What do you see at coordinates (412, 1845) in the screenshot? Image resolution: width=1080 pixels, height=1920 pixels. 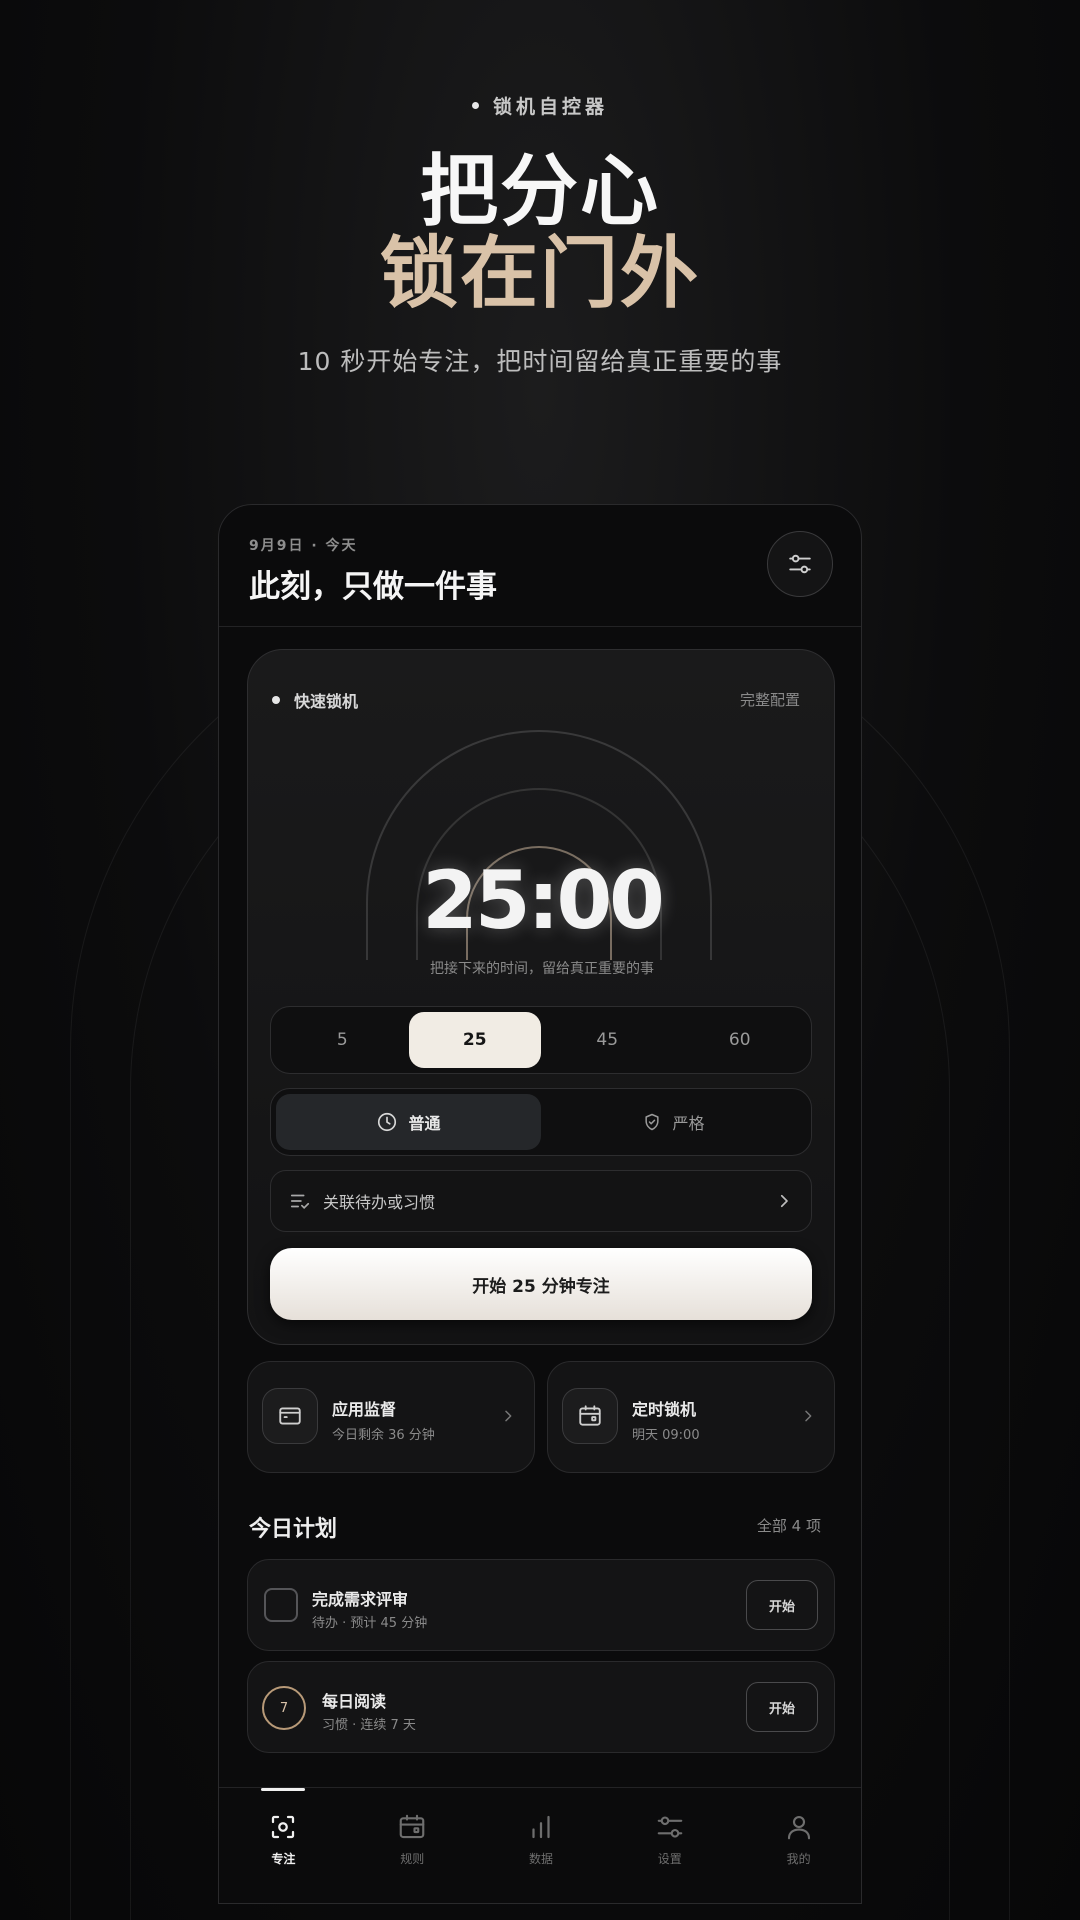 I see `tab-rules: 规则` at bounding box center [412, 1845].